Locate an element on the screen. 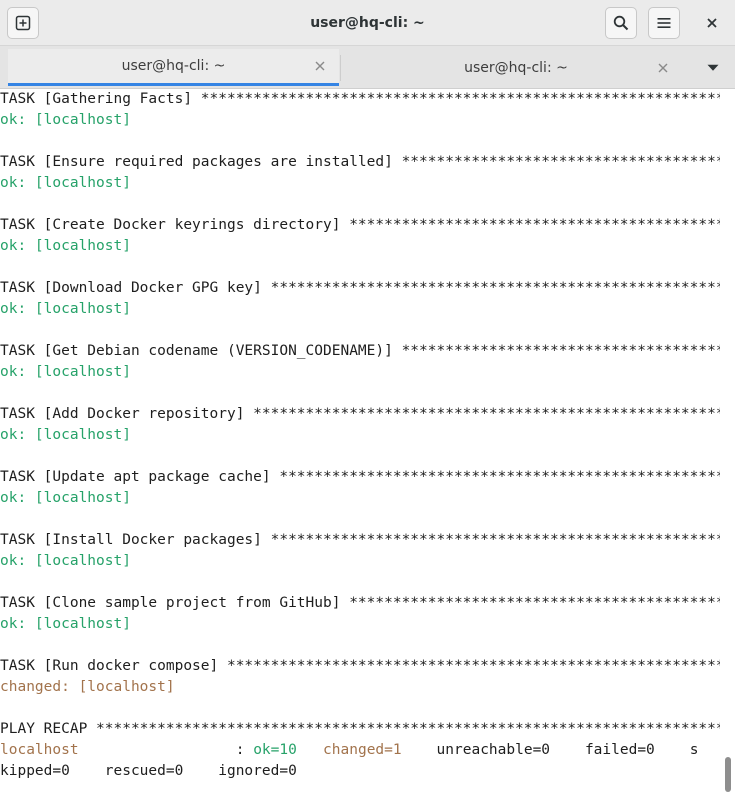 The image size is (735, 792). search-button is located at coordinates (621, 23).